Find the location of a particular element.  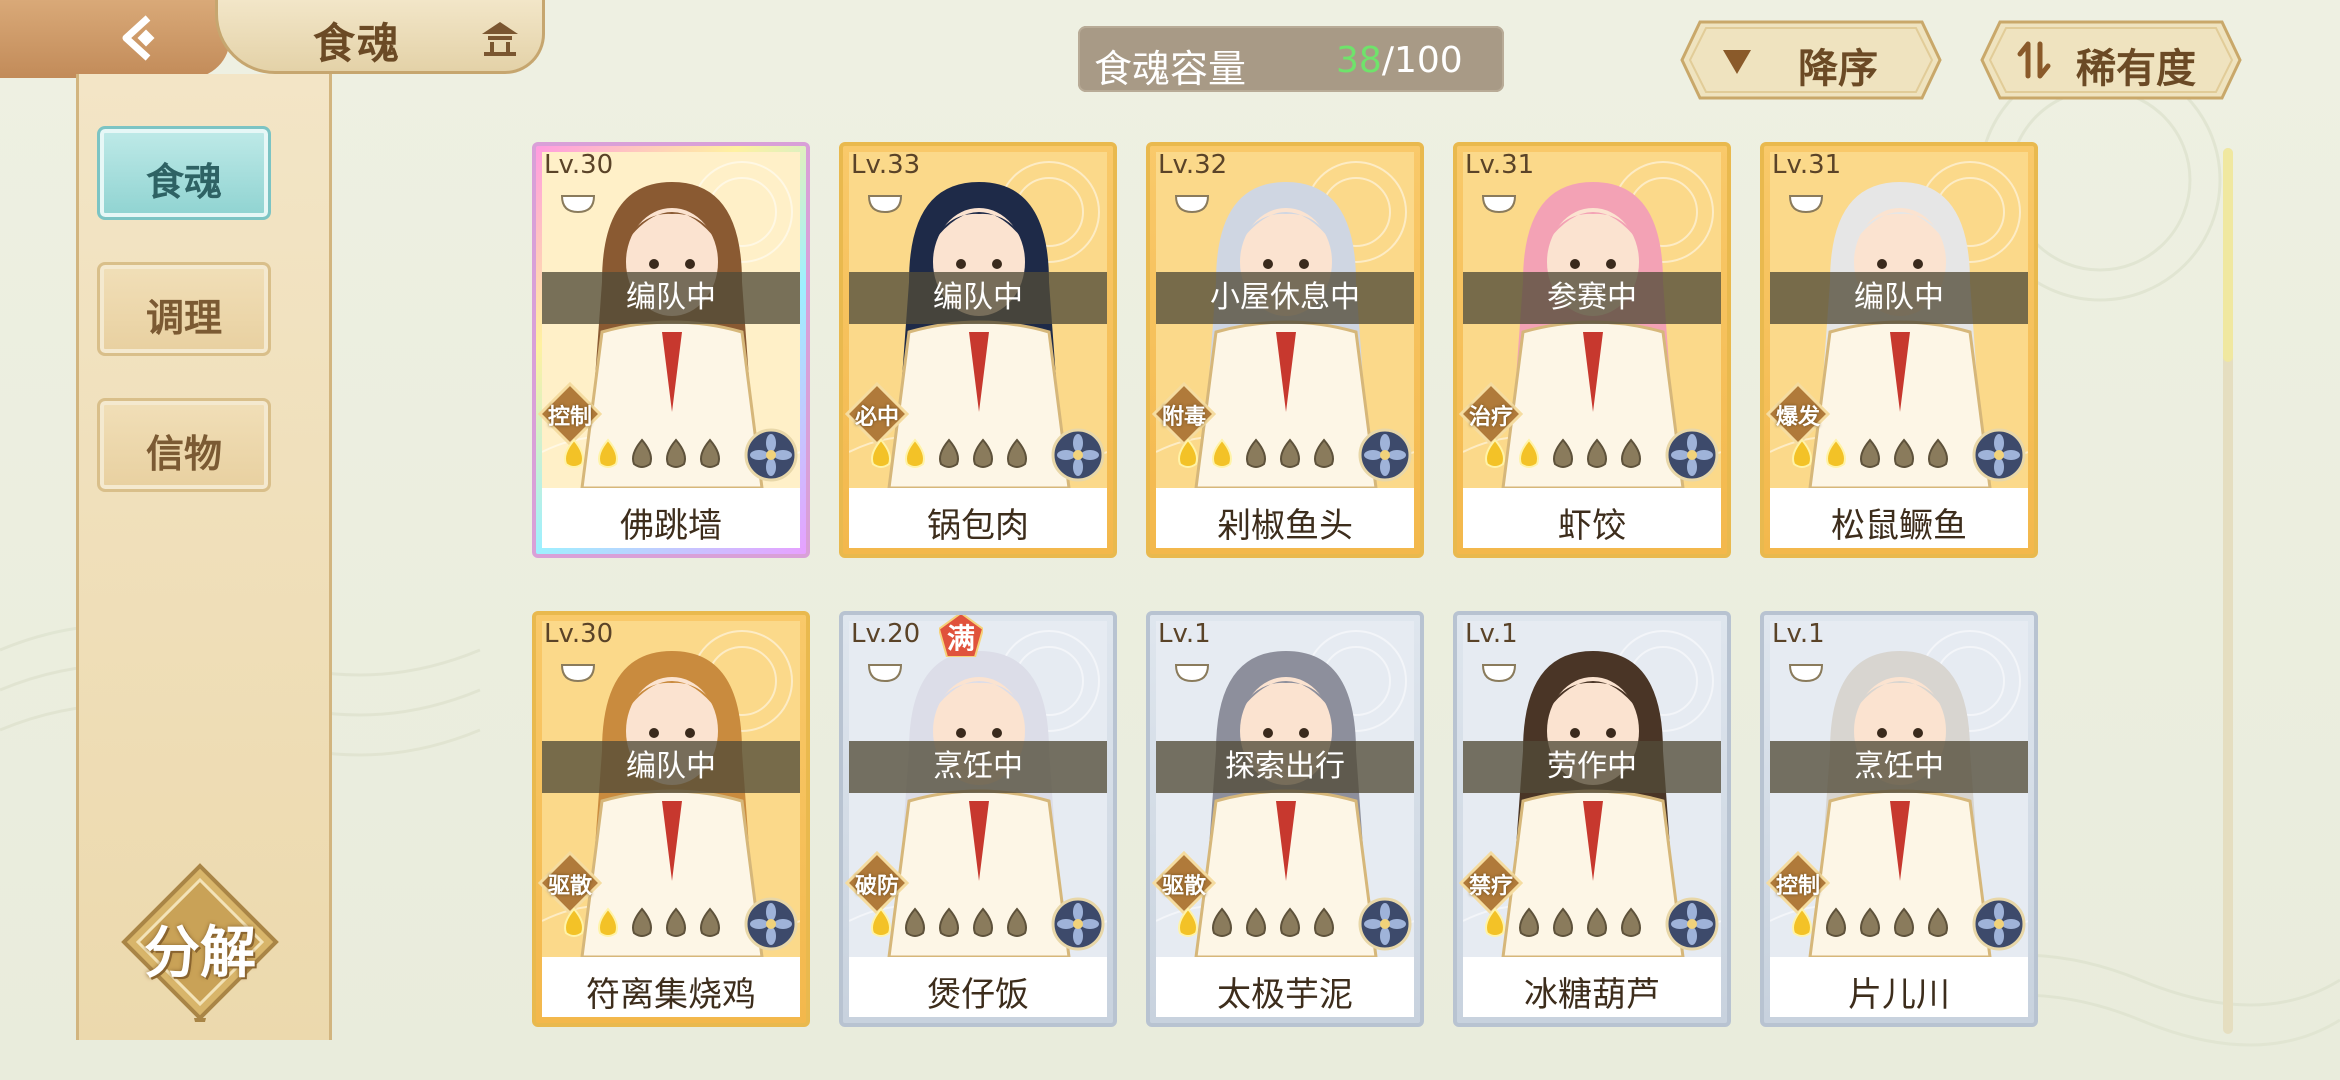

name-bar: 佛跳墙 is located at coordinates (671, 518).